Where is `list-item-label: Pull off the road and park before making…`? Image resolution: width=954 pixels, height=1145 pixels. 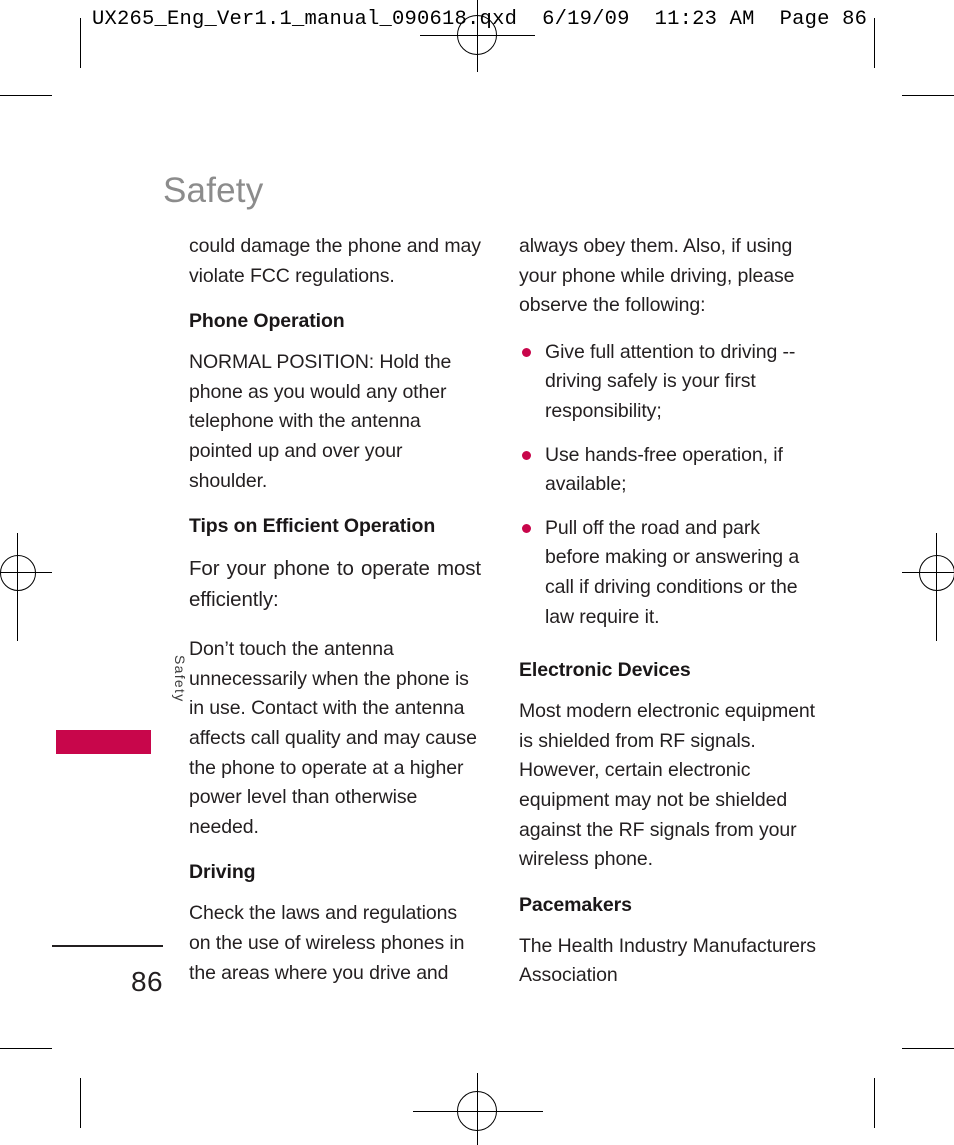
list-item-label: Pull off the road and park before making… is located at coordinates (672, 572).